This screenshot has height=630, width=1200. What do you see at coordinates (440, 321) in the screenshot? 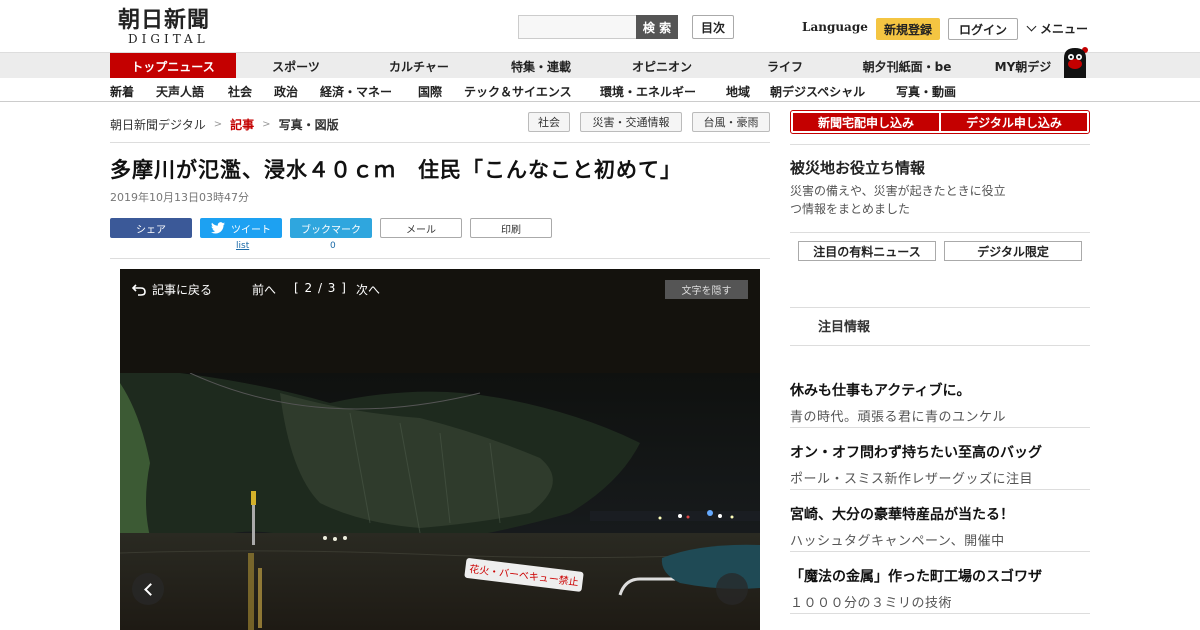
I see `viewer-toolbar: 記事に戻る 前へ [ 2 / 3 ] 次へ 文字を隠す` at bounding box center [440, 321].